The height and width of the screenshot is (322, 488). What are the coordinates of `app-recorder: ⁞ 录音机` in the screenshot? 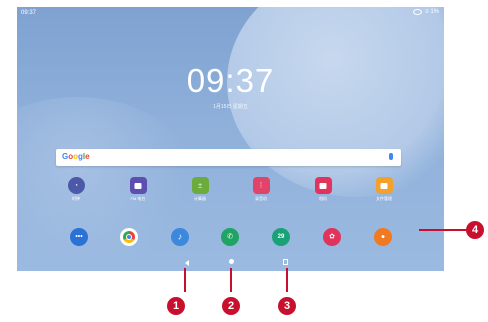 It's located at (261, 189).